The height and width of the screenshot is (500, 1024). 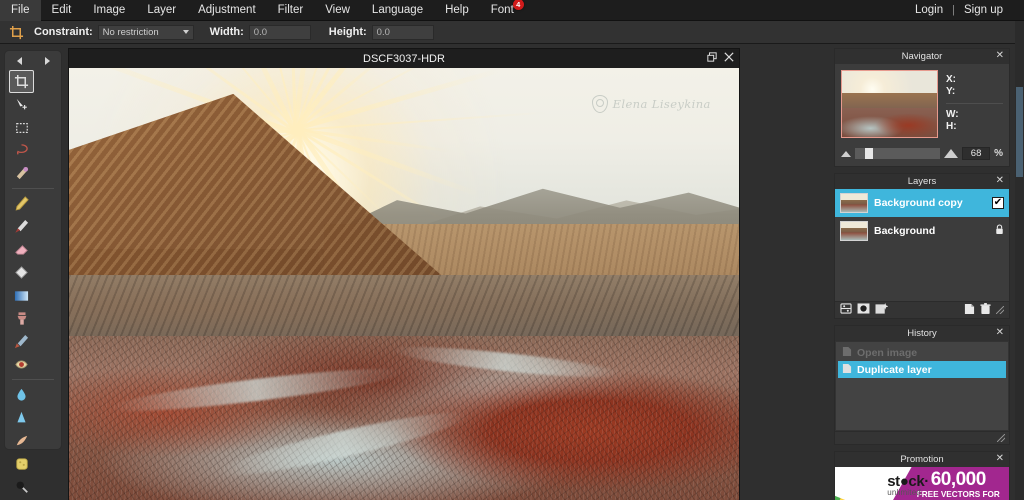 What do you see at coordinates (337, 10) in the screenshot?
I see `menu-view: View` at bounding box center [337, 10].